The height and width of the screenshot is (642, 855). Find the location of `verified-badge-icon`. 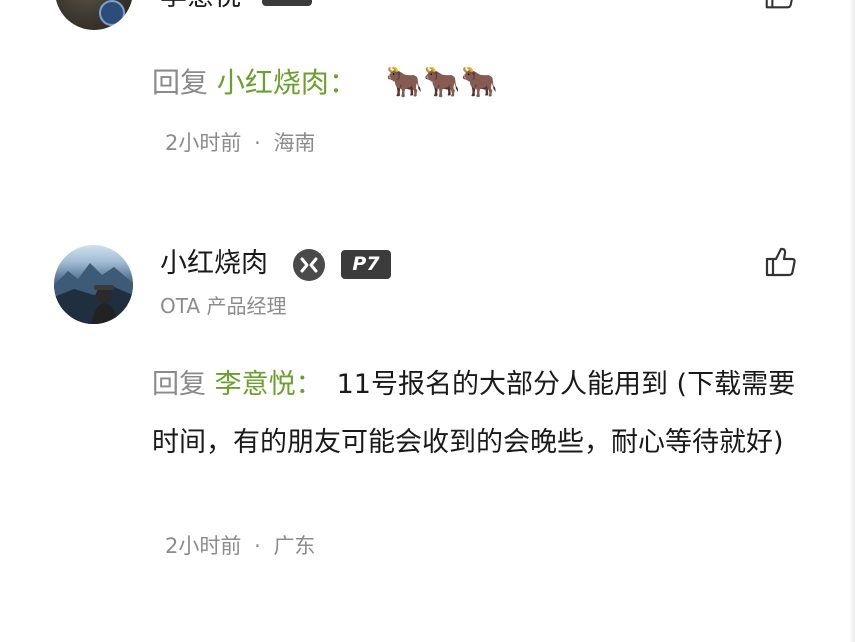

verified-badge-icon is located at coordinates (112, 13).